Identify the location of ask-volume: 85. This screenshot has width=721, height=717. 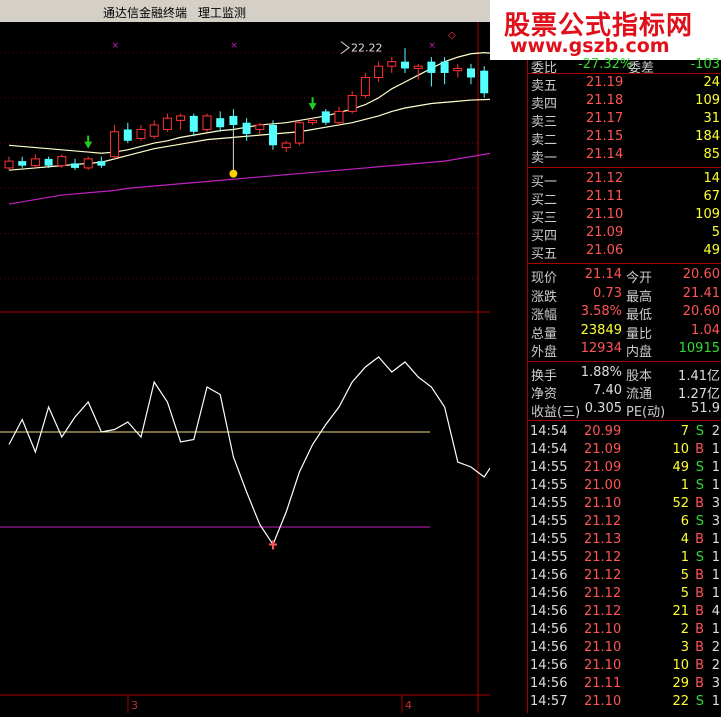
(711, 154).